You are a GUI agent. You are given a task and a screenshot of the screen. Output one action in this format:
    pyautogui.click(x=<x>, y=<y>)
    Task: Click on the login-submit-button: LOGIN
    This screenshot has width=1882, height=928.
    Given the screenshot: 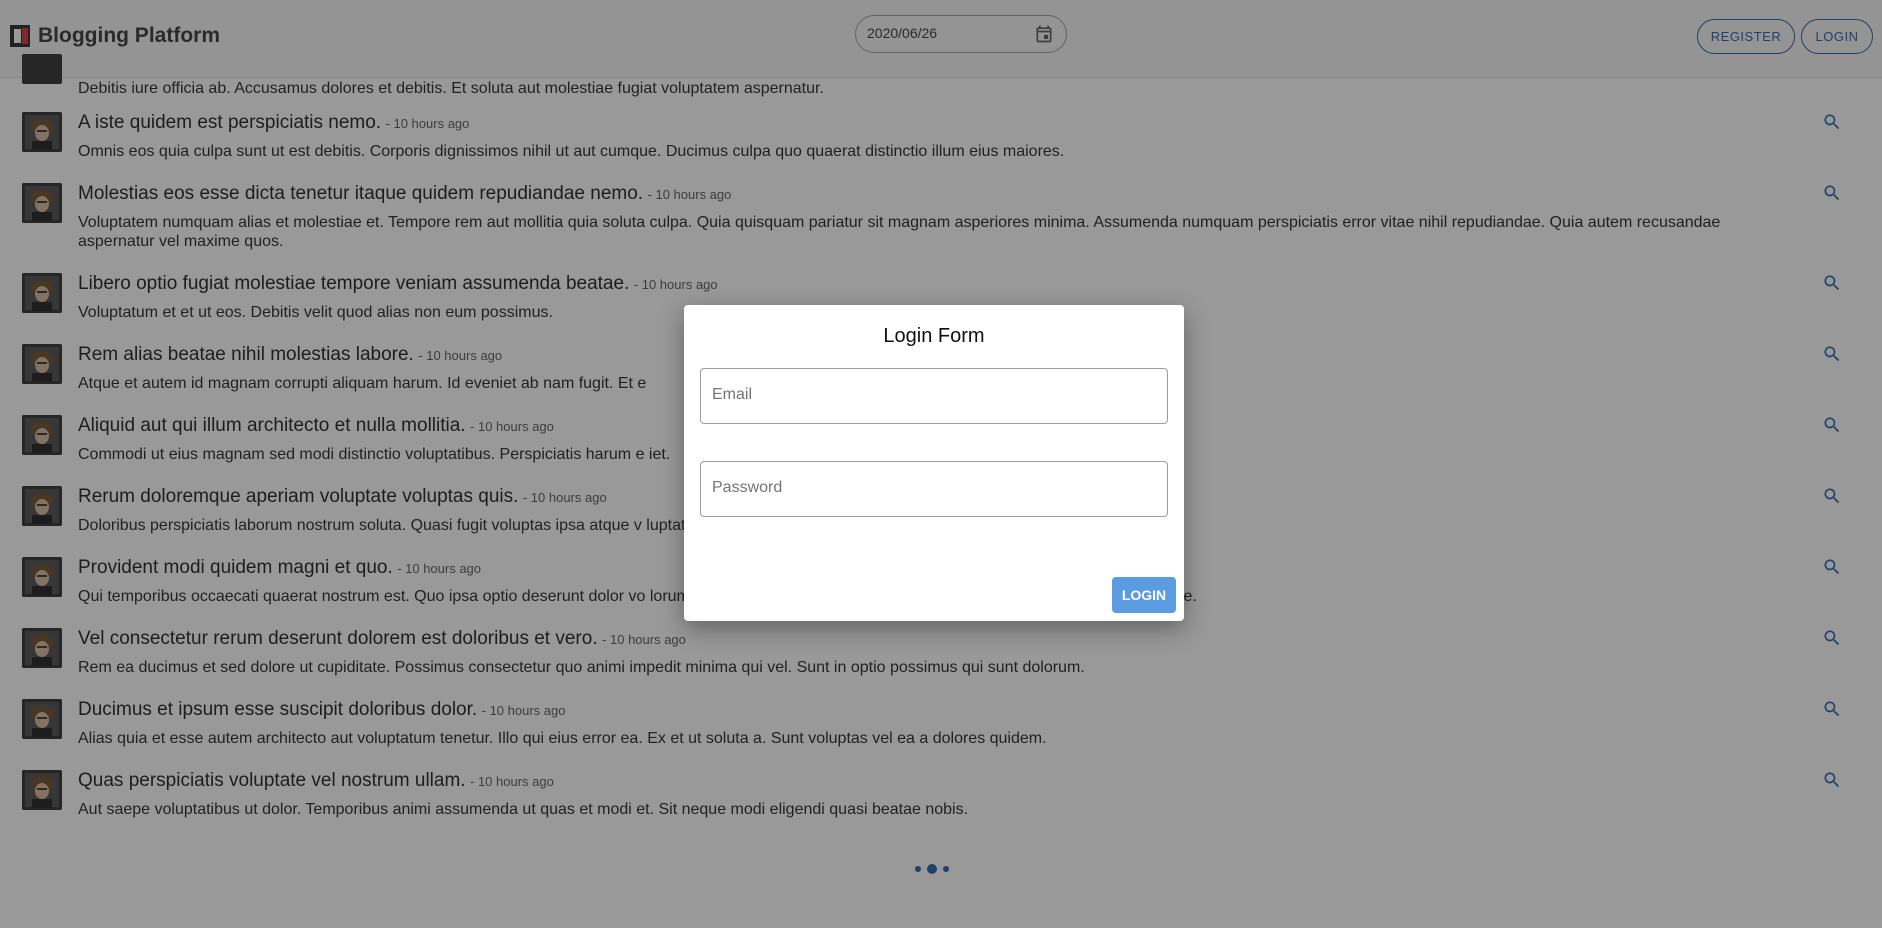 What is the action you would take?
    pyautogui.click(x=1144, y=595)
    